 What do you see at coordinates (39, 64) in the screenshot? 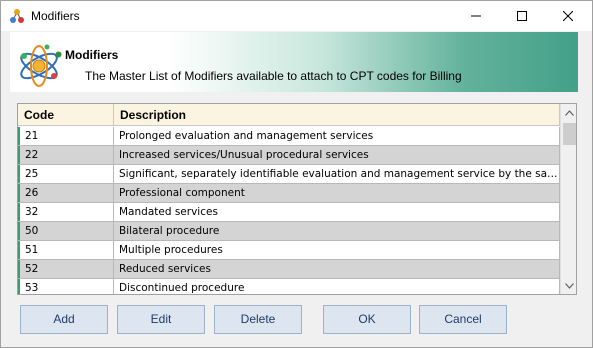
I see `atom-icon` at bounding box center [39, 64].